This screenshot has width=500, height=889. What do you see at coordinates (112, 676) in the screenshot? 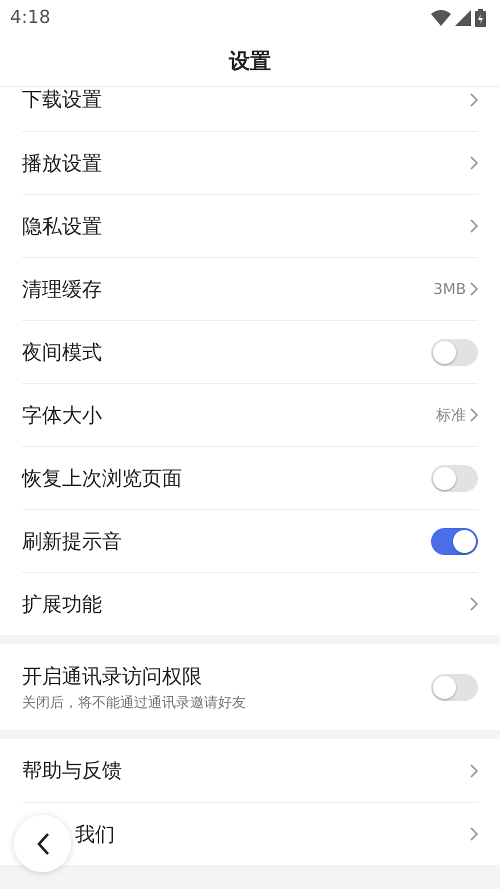
I see `row-label: 开启通讯录访问权限` at bounding box center [112, 676].